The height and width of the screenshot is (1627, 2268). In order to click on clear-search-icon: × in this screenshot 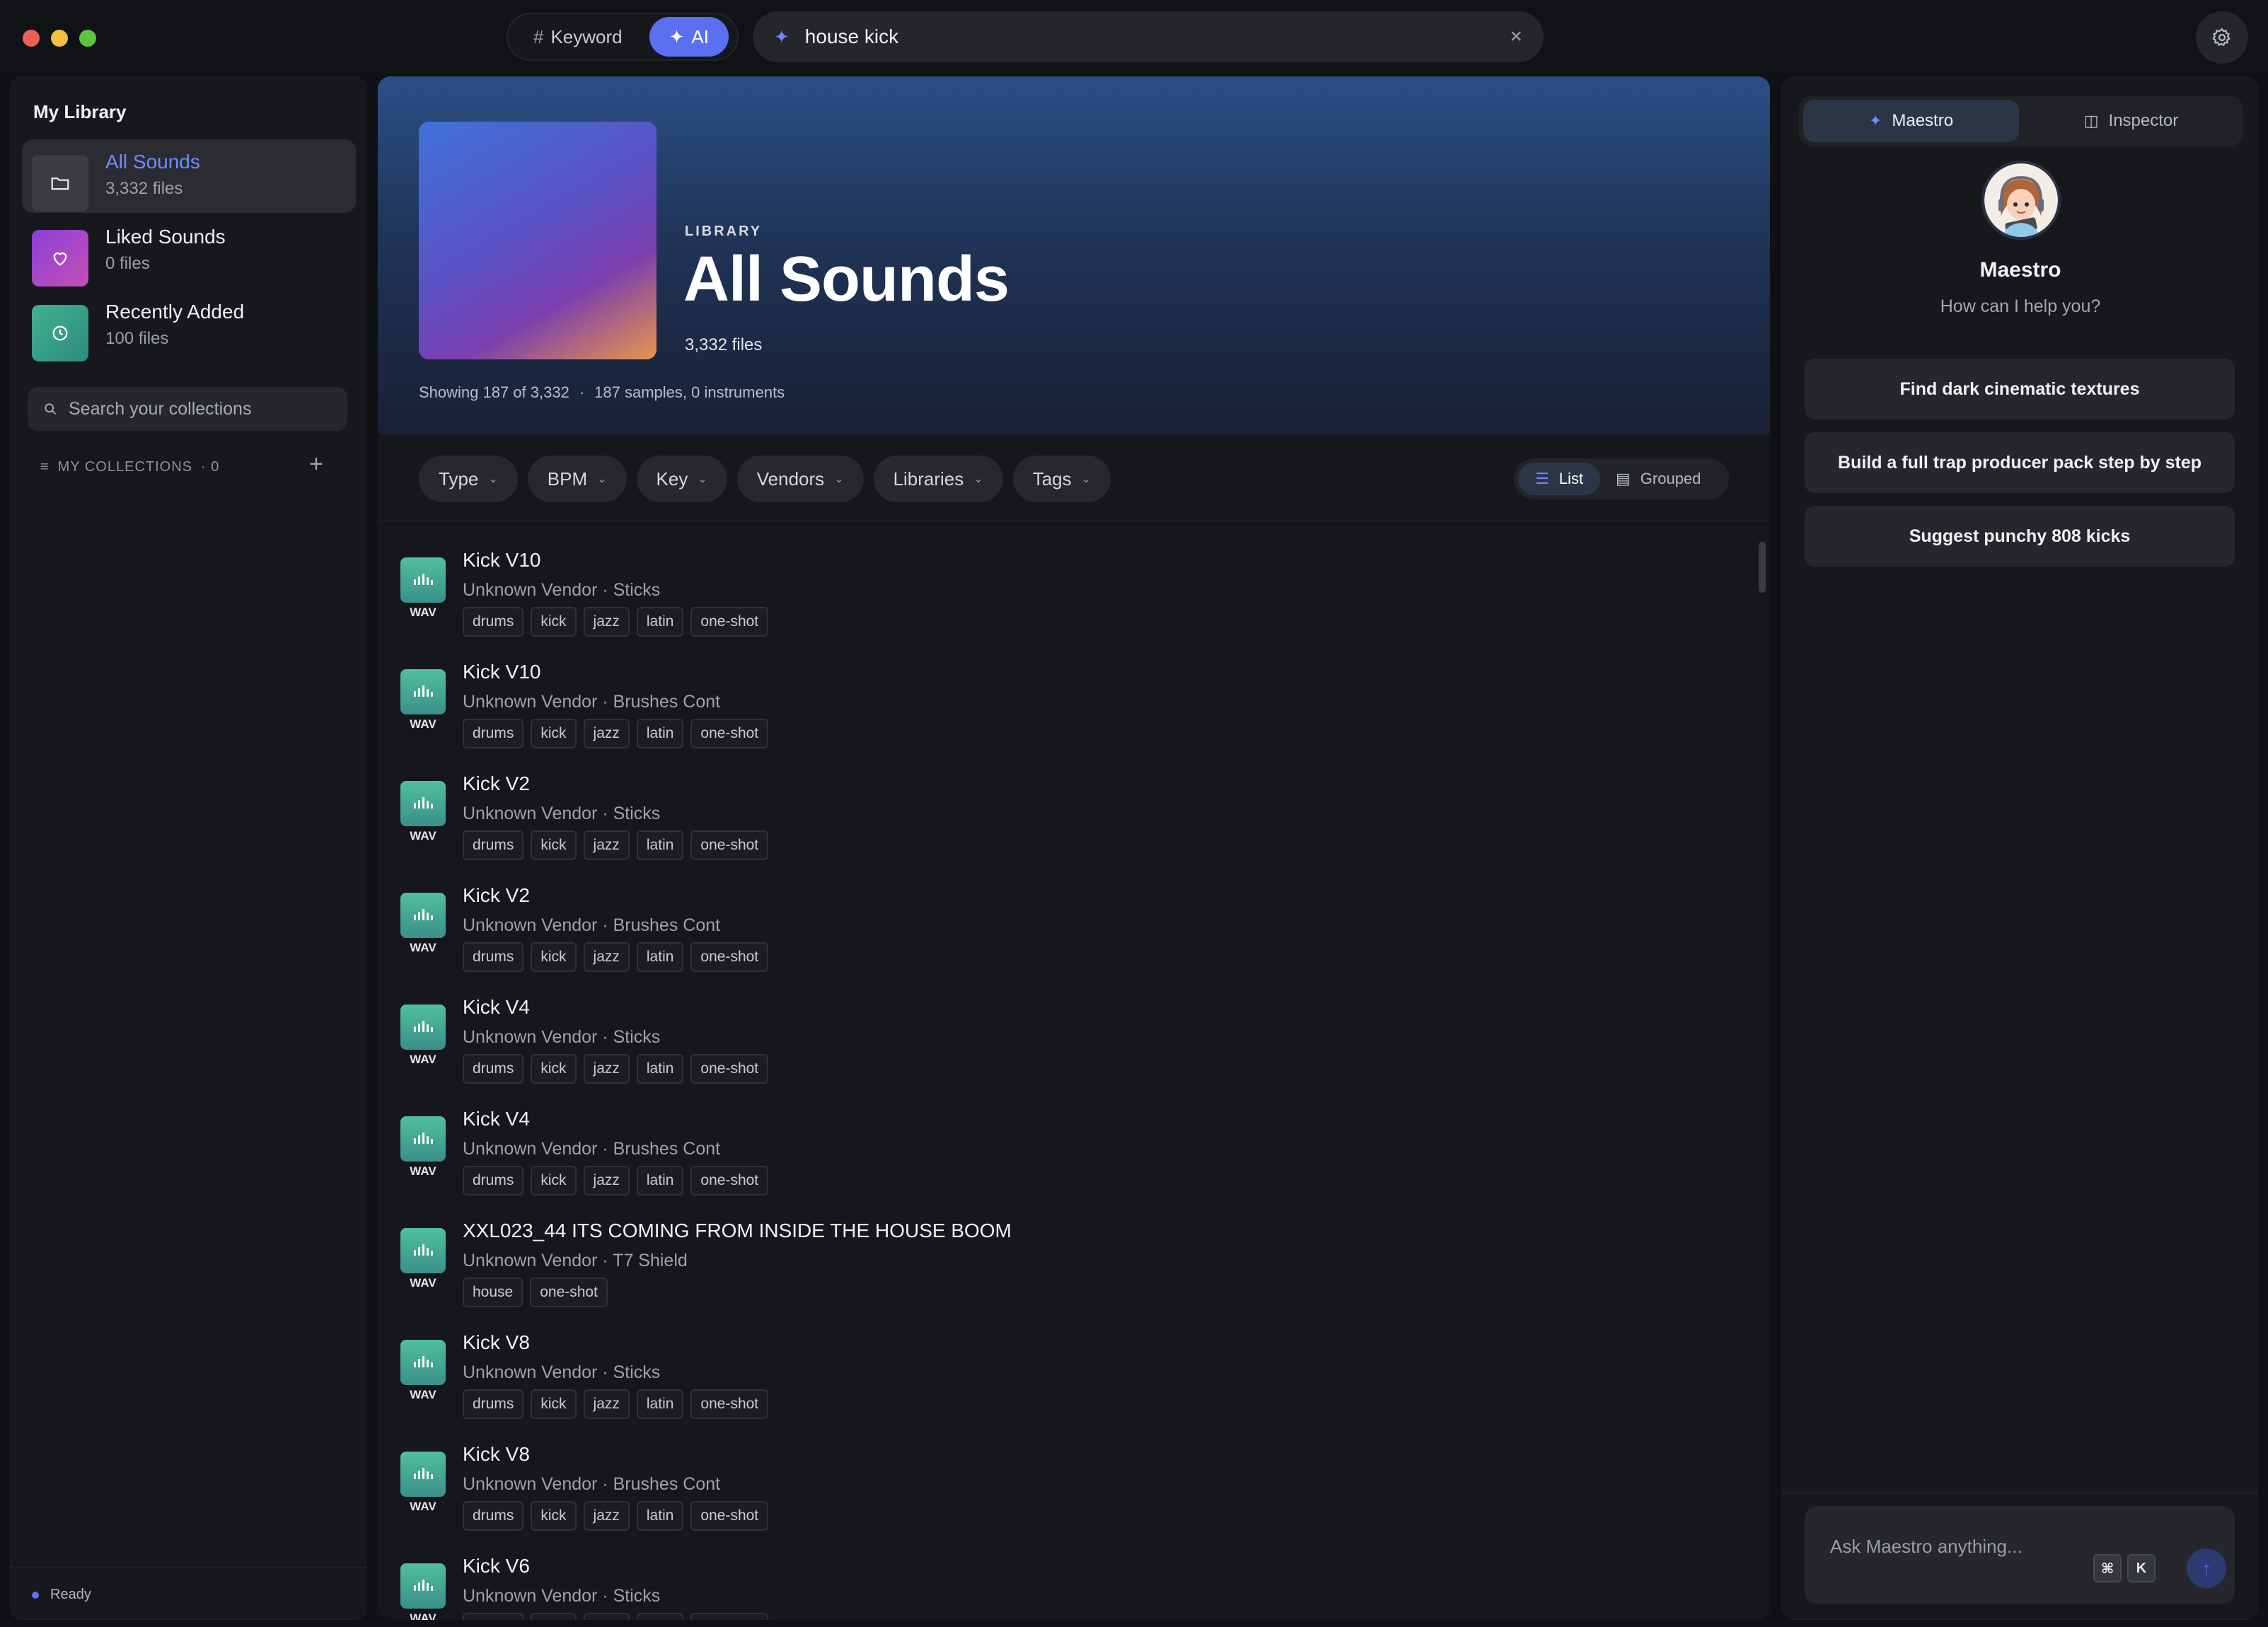, I will do `click(1516, 37)`.